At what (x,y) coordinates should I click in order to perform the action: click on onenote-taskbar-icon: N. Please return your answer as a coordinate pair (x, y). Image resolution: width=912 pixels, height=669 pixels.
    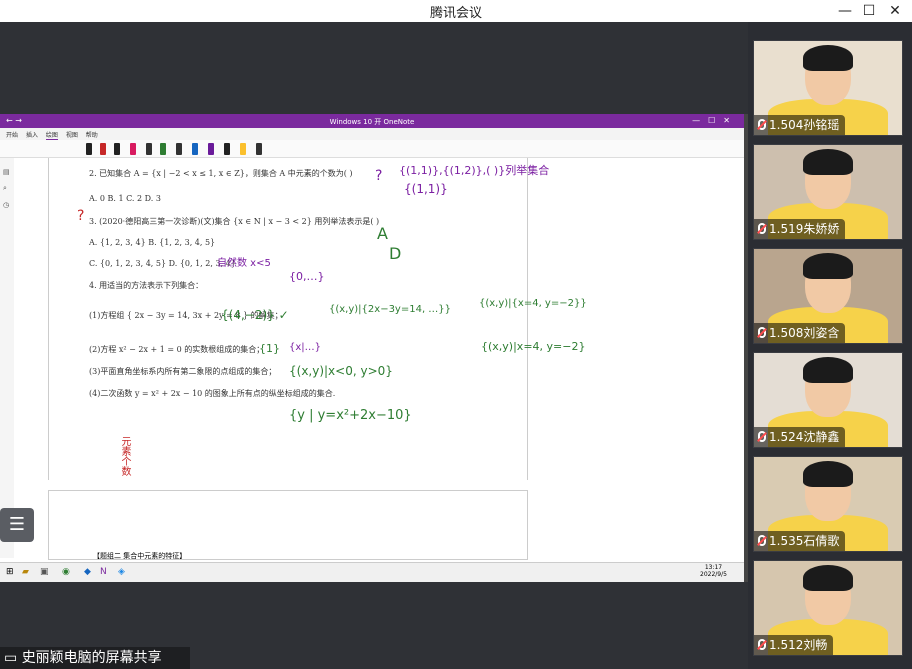
    Looking at the image, I should click on (103, 572).